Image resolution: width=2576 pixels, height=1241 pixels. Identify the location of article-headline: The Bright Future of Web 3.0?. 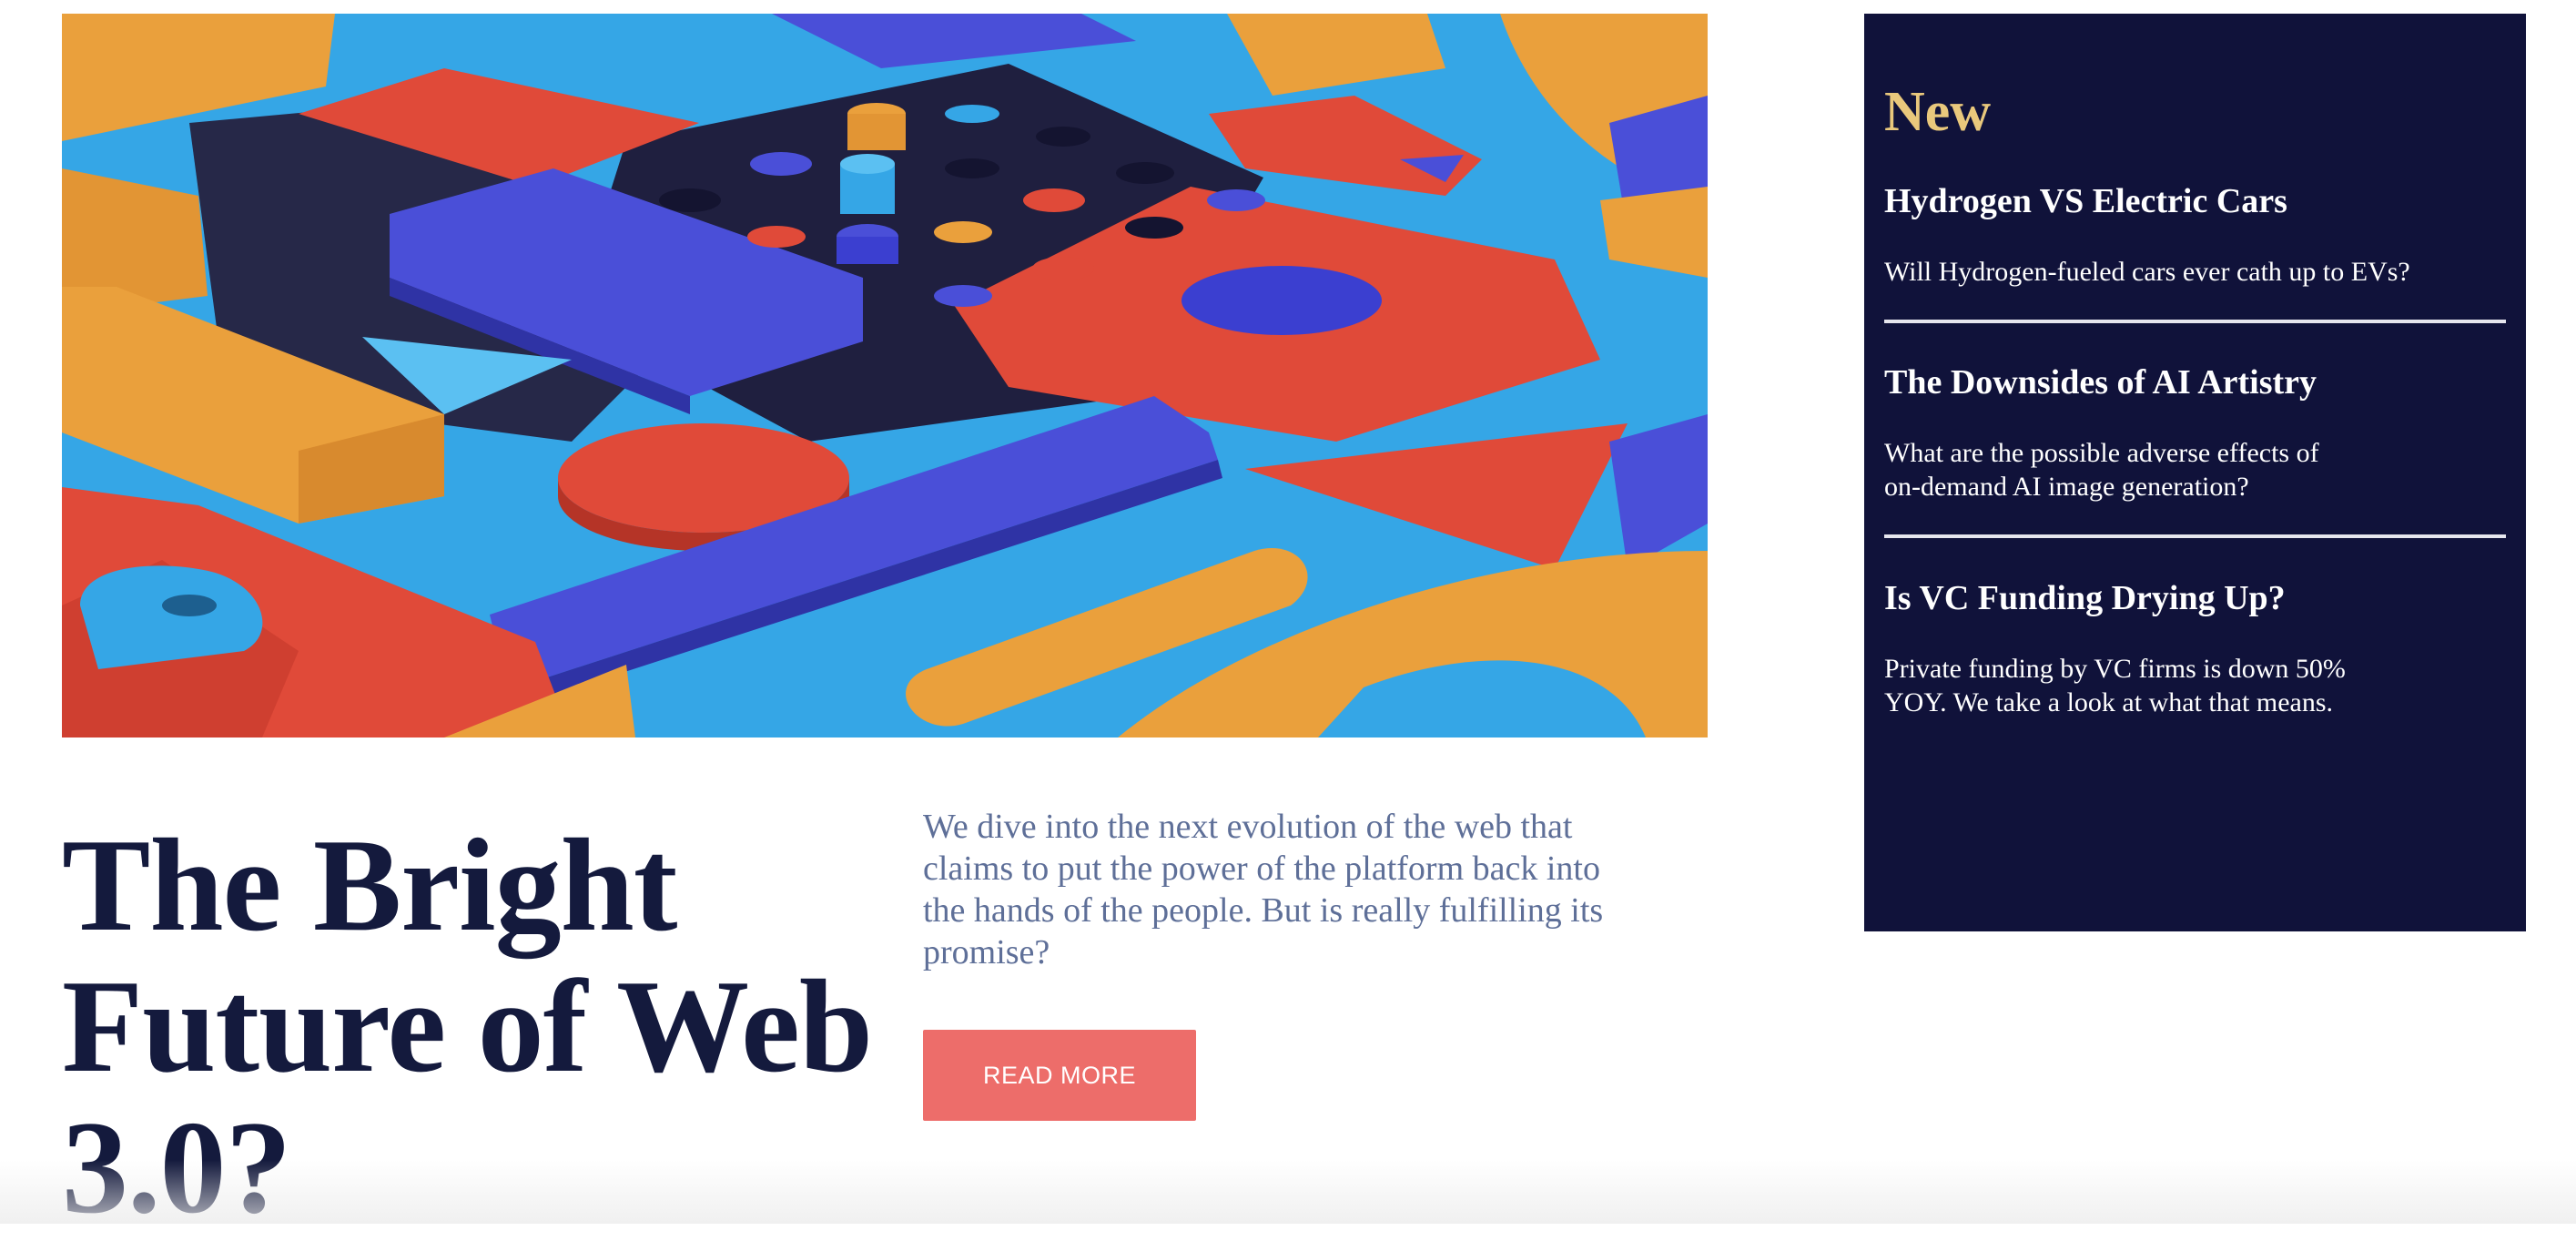
(467, 1026).